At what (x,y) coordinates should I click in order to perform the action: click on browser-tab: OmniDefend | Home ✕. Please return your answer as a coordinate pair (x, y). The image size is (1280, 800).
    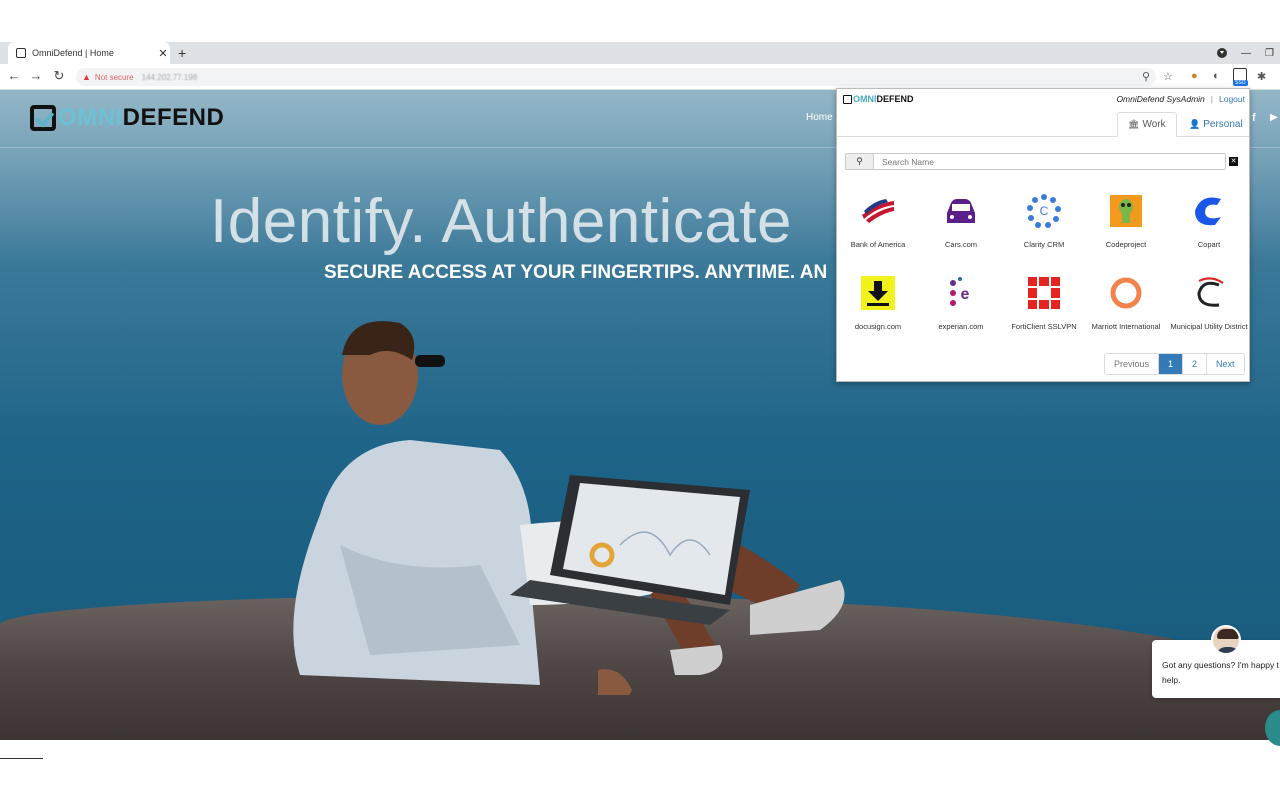
    Looking at the image, I should click on (89, 53).